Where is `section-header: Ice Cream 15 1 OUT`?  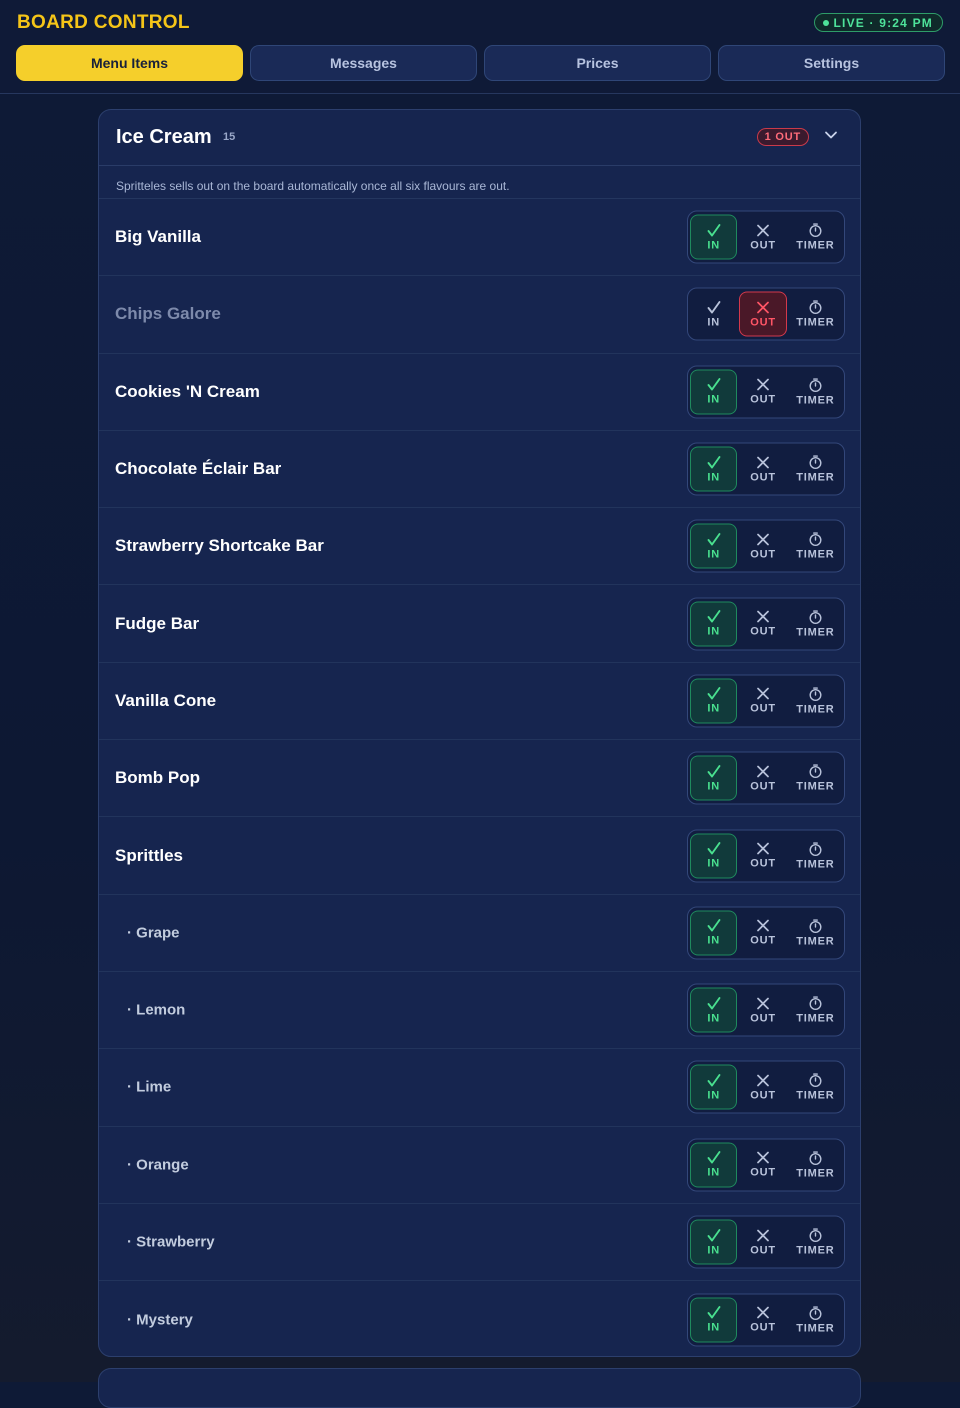 section-header: Ice Cream 15 1 OUT is located at coordinates (479, 138).